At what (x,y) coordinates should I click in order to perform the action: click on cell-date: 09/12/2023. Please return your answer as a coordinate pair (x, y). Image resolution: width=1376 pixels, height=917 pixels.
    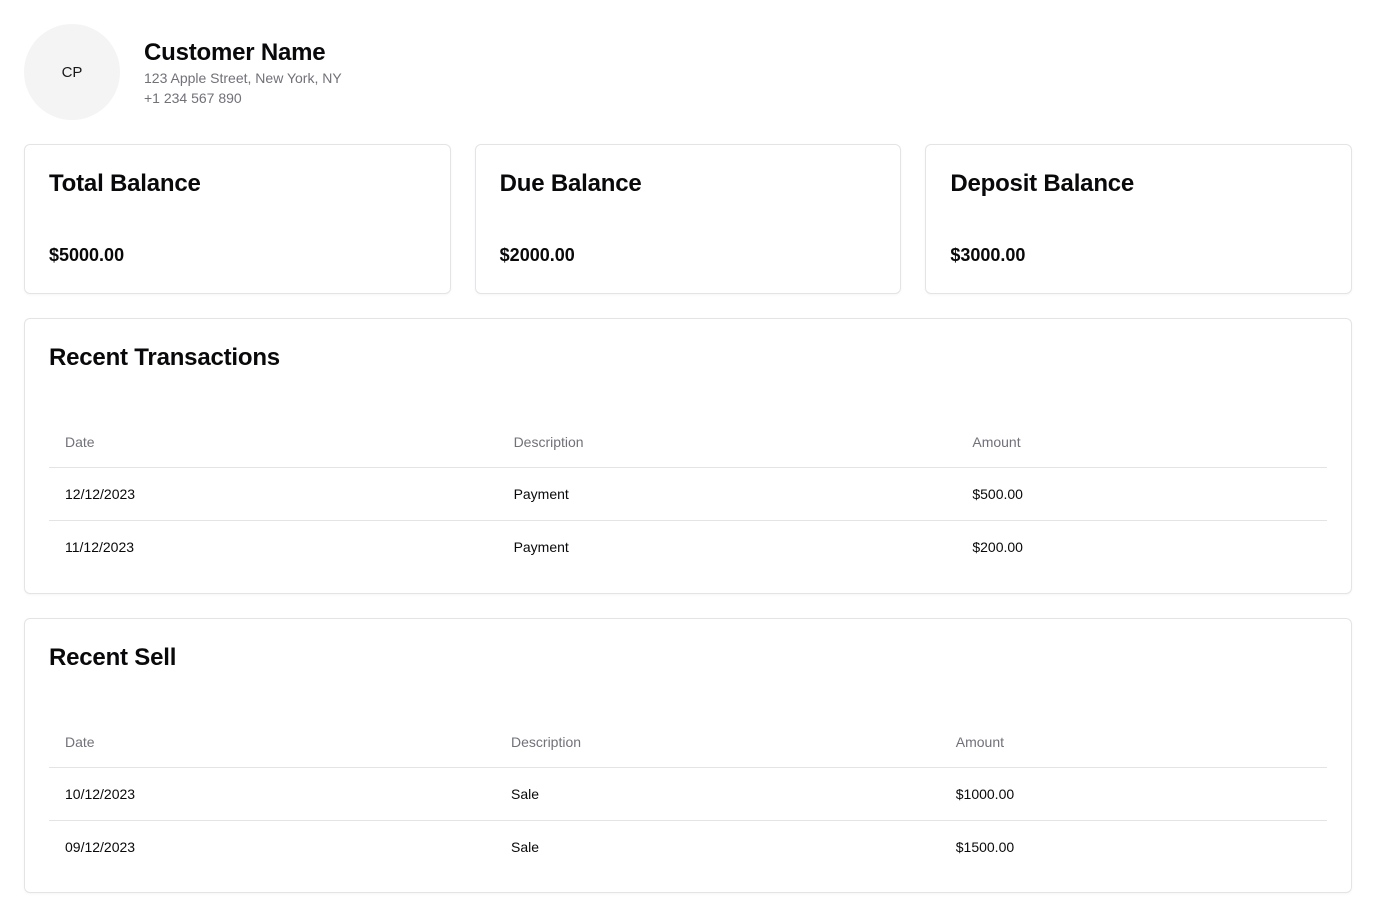
    Looking at the image, I should click on (100, 846).